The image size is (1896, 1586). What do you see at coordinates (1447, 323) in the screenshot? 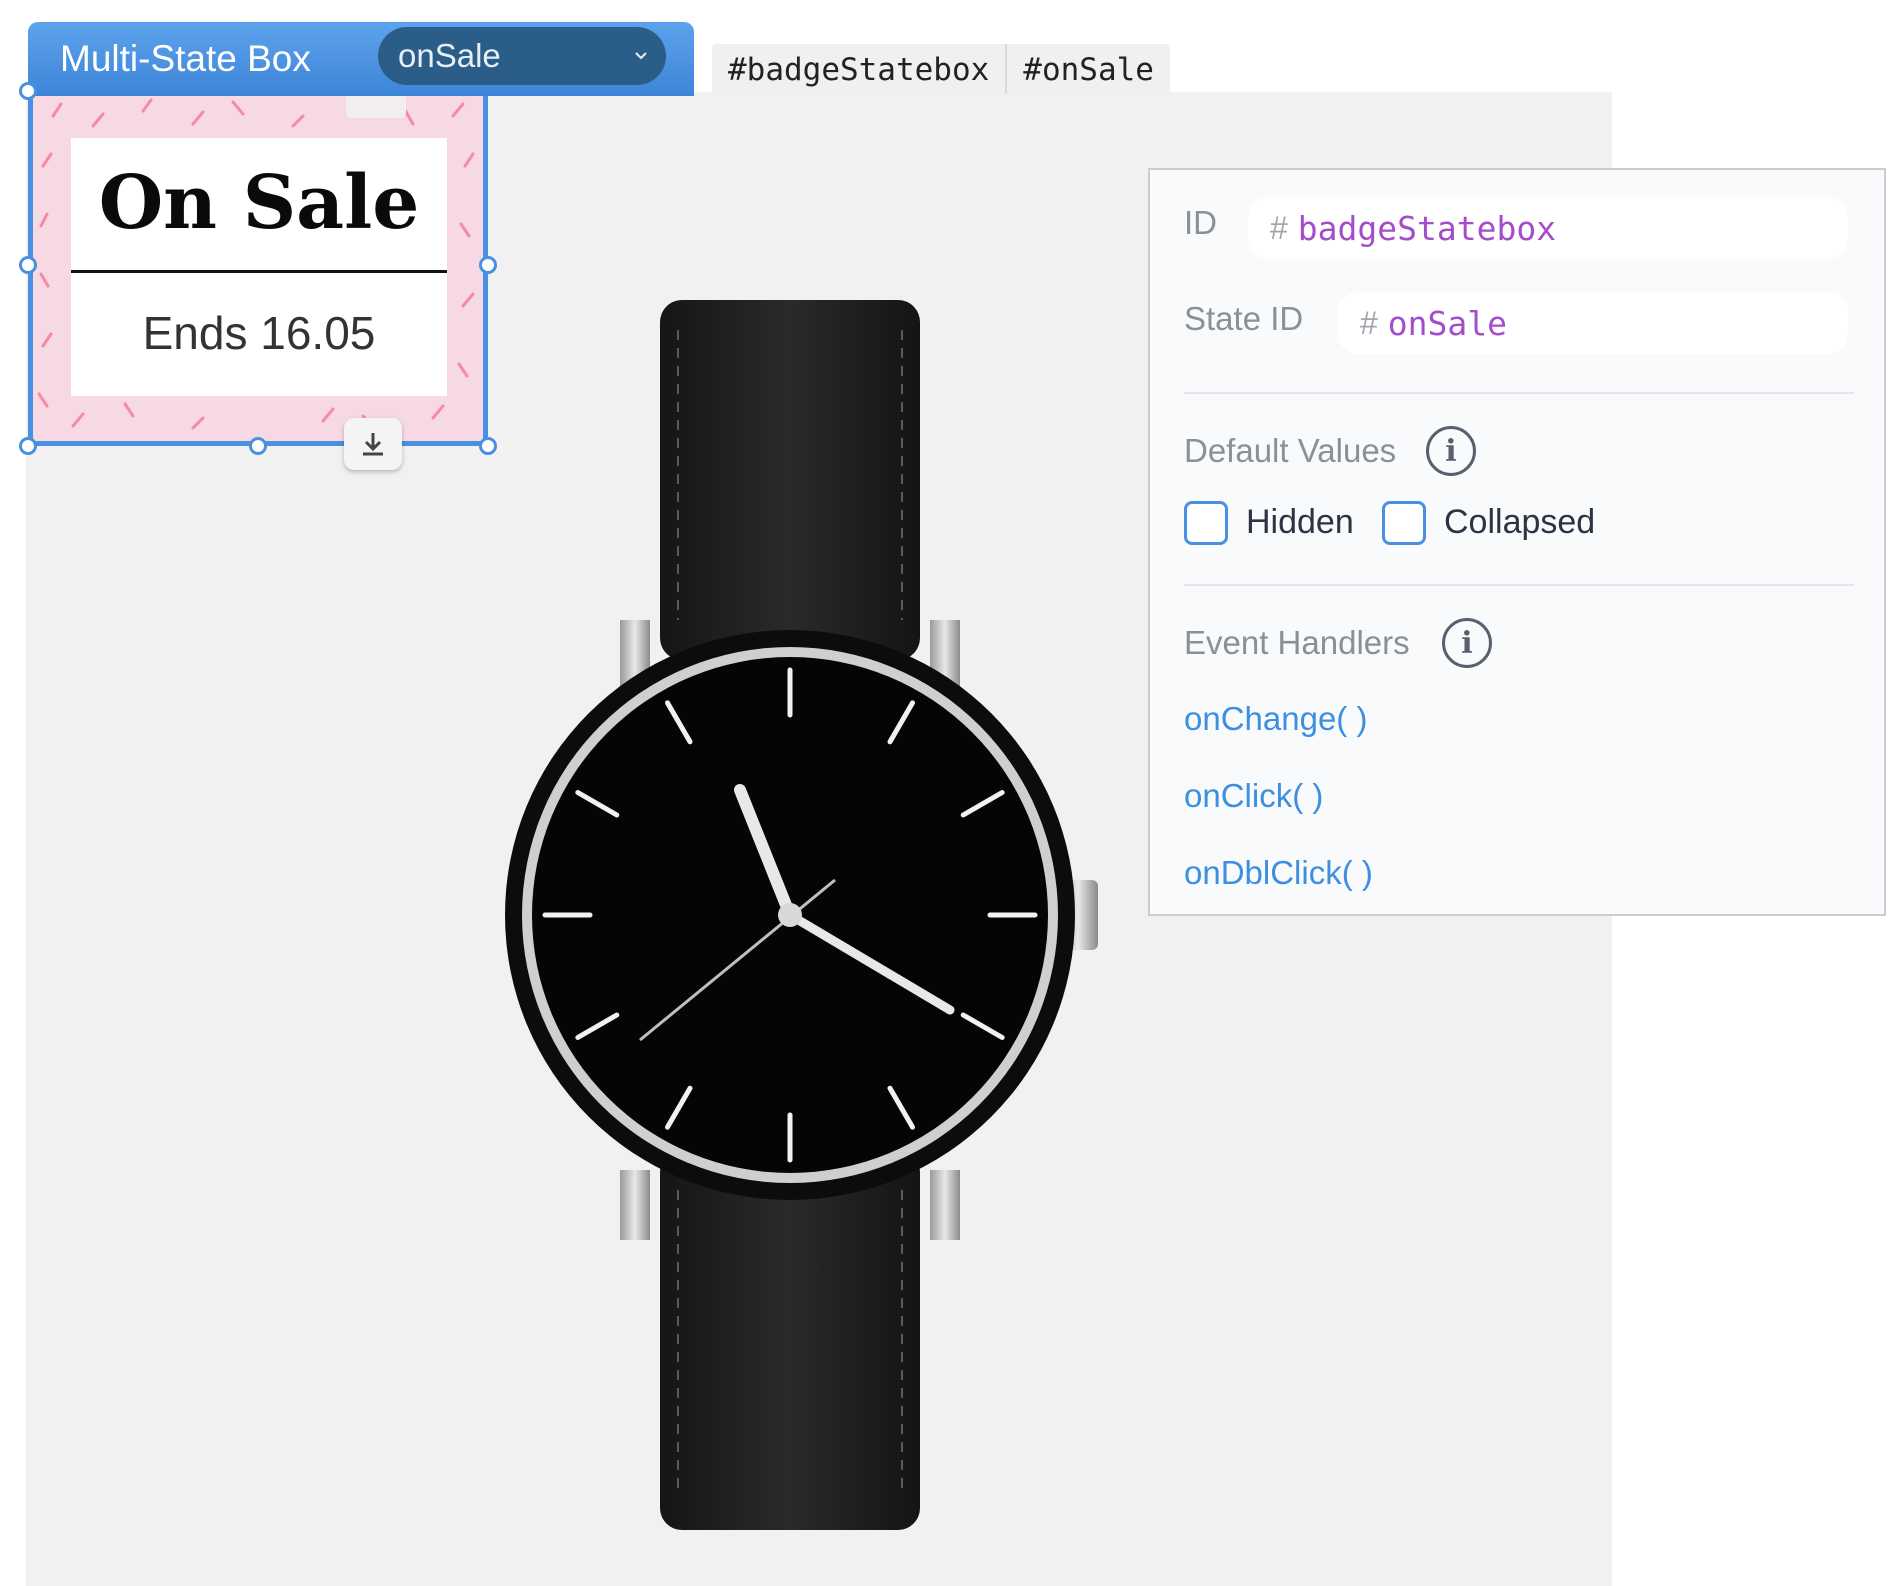
I see `state-id-value: onSale` at bounding box center [1447, 323].